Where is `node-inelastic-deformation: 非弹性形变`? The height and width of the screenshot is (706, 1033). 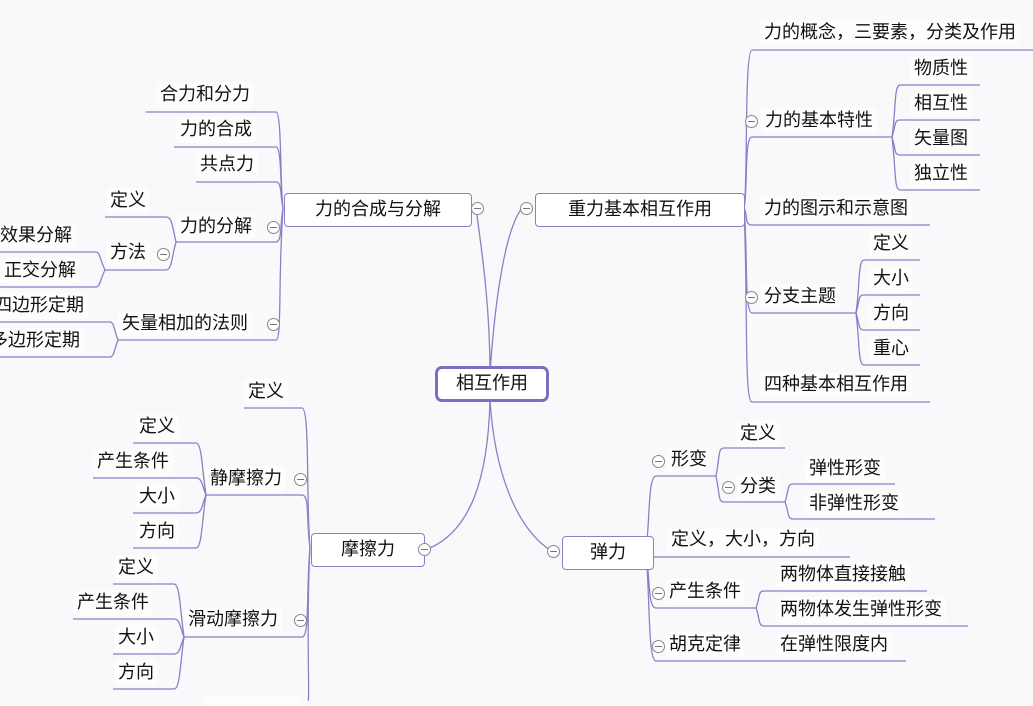 node-inelastic-deformation: 非弹性形变 is located at coordinates (854, 504).